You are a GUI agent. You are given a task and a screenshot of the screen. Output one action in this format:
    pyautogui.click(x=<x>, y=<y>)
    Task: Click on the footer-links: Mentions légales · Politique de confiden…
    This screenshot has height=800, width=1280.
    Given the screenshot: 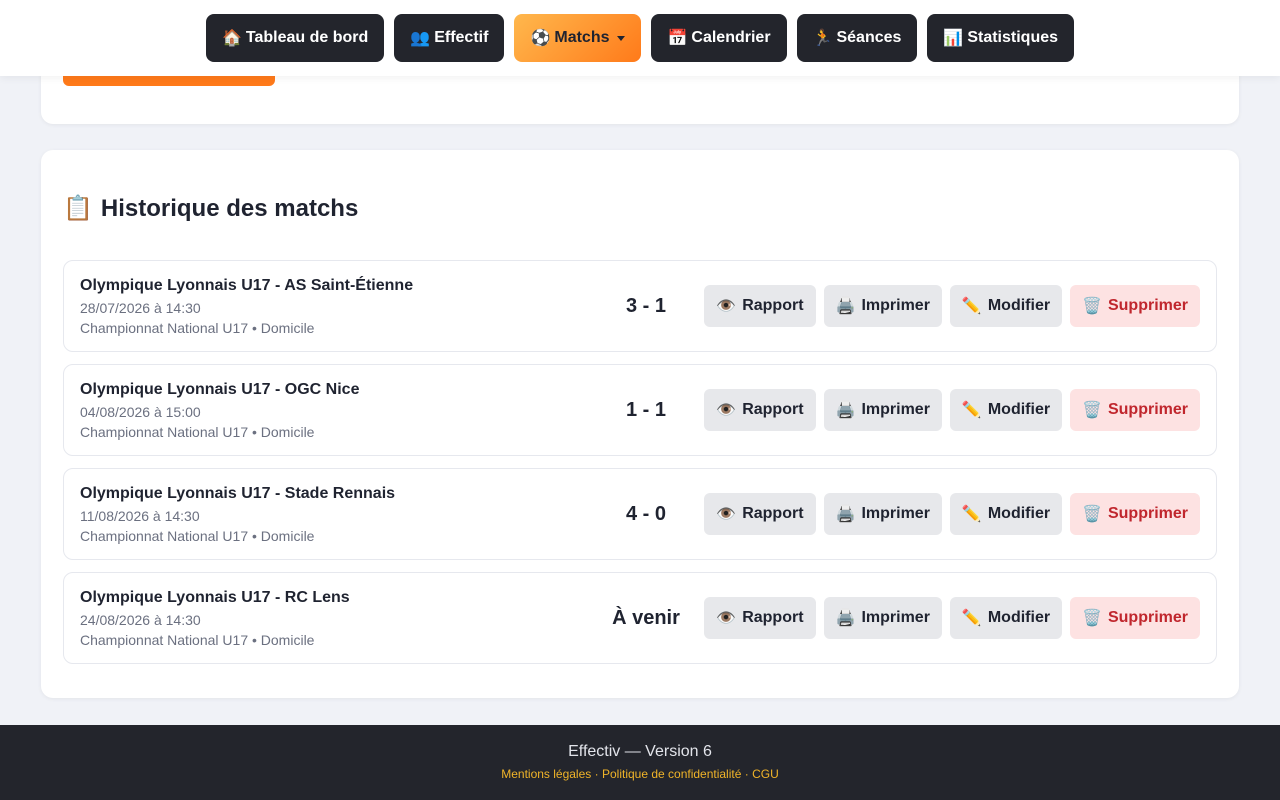 What is the action you would take?
    pyautogui.click(x=640, y=774)
    